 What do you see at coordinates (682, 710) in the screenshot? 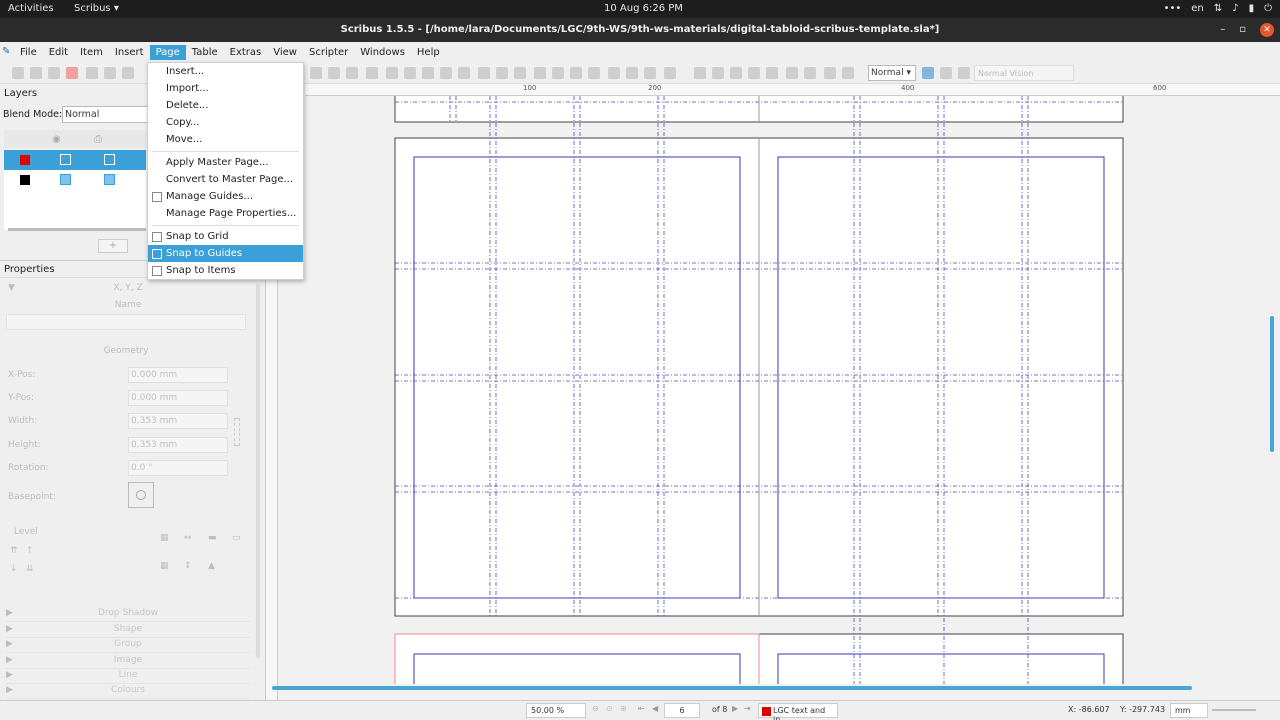
I see `page-number-field: 6` at bounding box center [682, 710].